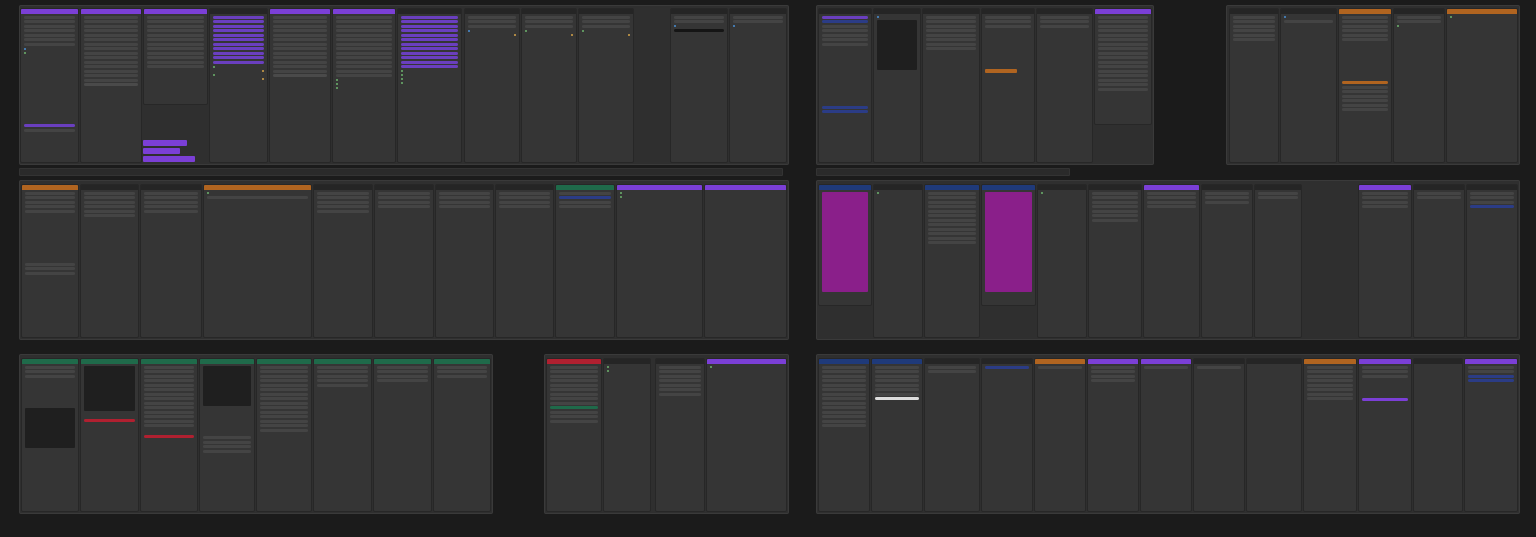 The height and width of the screenshot is (537, 1536). Describe the element at coordinates (300, 85) in the screenshot. I see `node-settings-c` at that location.